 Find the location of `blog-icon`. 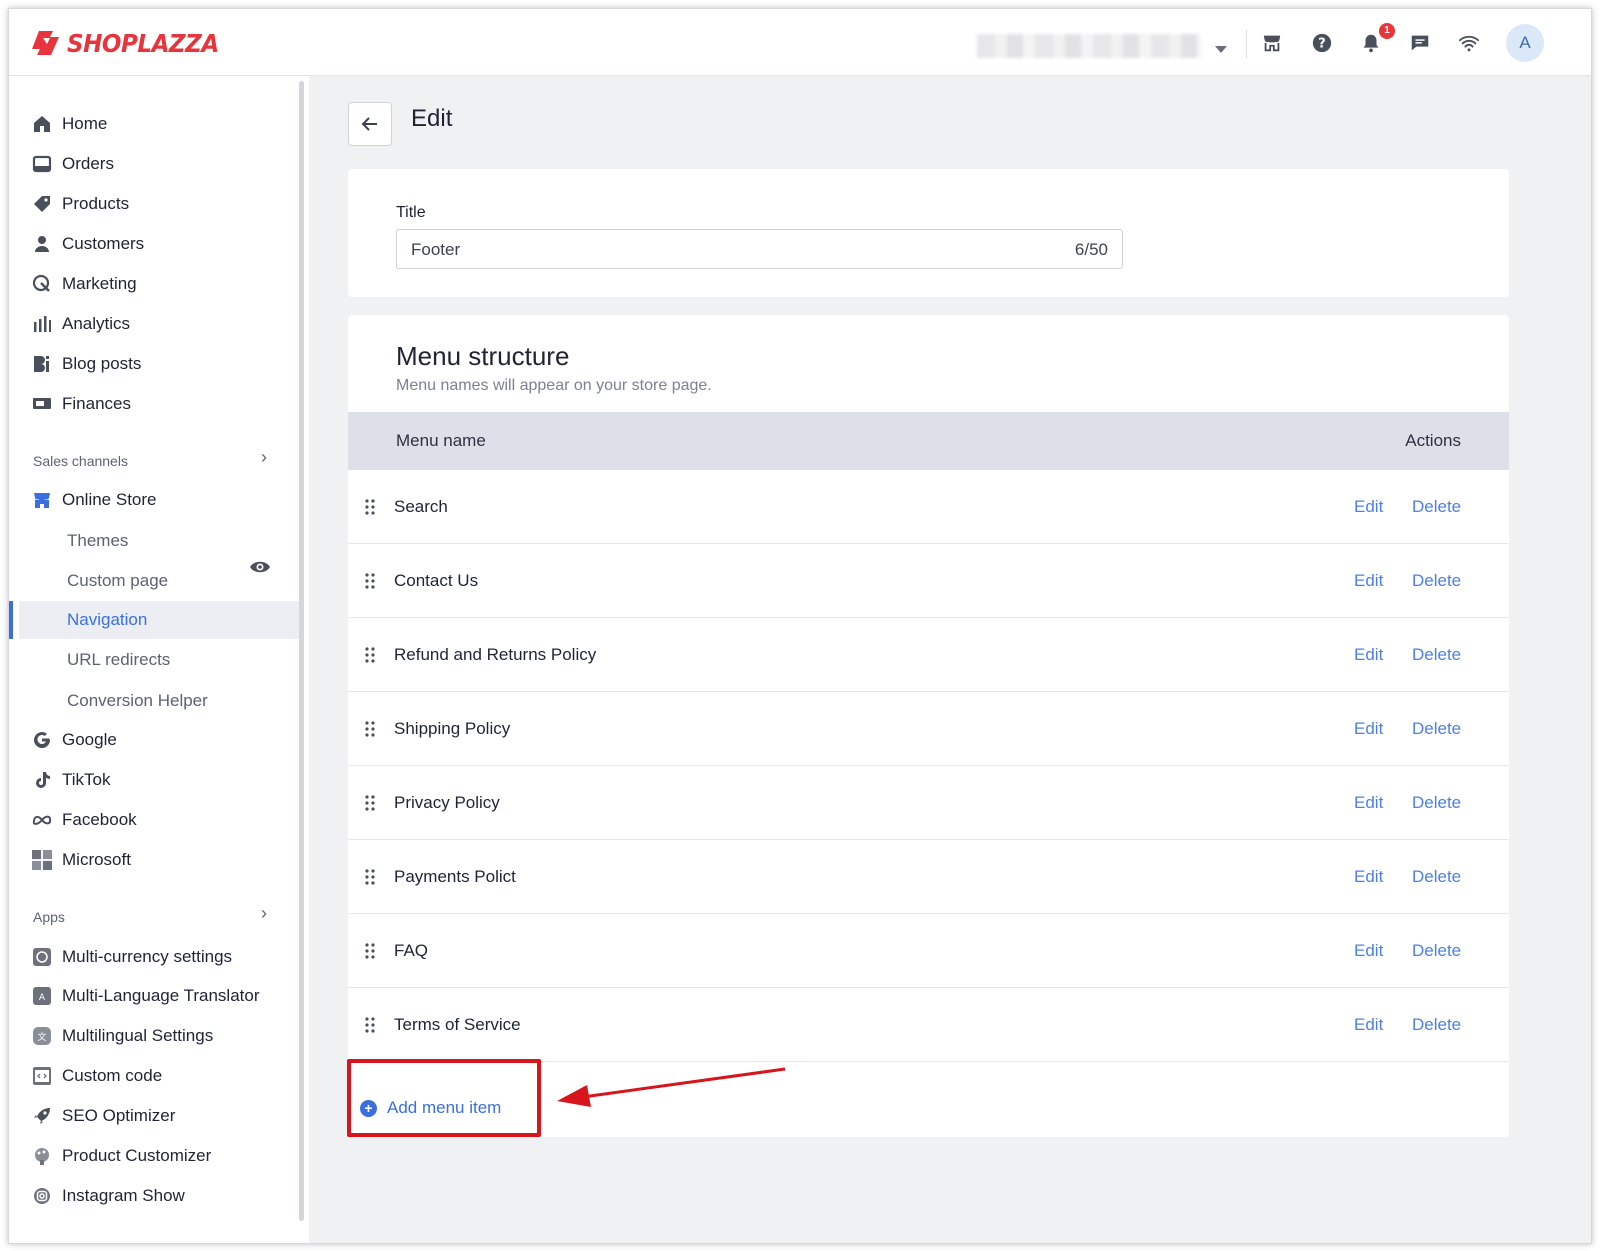

blog-icon is located at coordinates (42, 364).